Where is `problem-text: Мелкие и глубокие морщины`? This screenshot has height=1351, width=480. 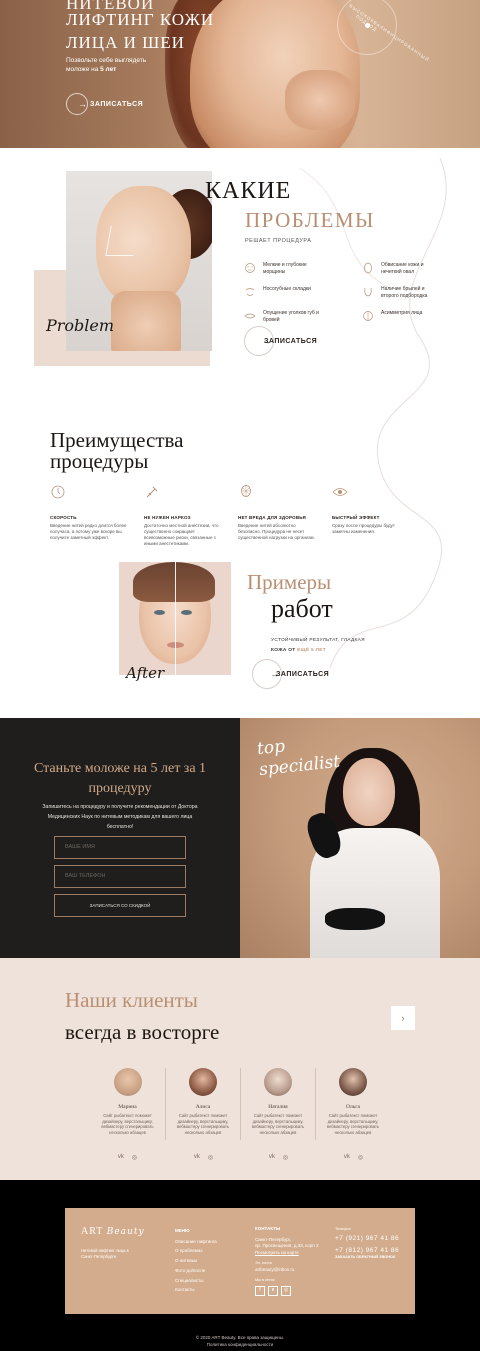
problem-text: Мелкие и глубокие морщины is located at coordinates (285, 268).